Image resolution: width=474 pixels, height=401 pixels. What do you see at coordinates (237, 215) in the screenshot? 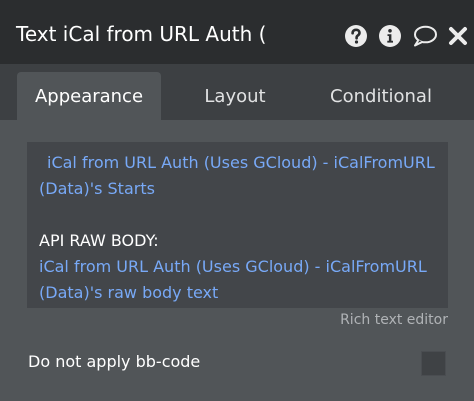
I see `editor-blank-line` at bounding box center [237, 215].